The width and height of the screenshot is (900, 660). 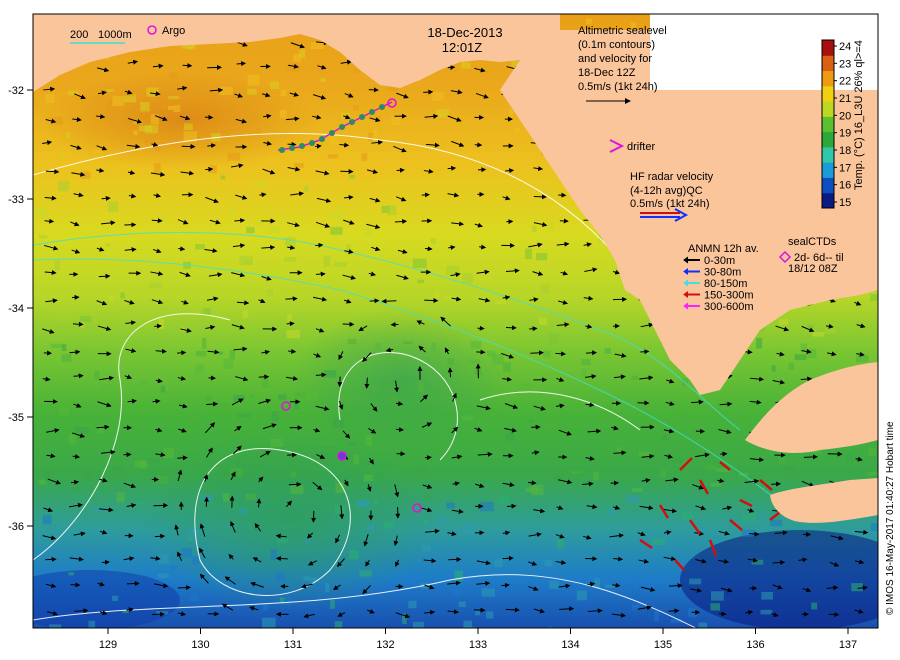 What do you see at coordinates (115, 35) in the screenshot?
I see `contour-legend-1000: 1000m` at bounding box center [115, 35].